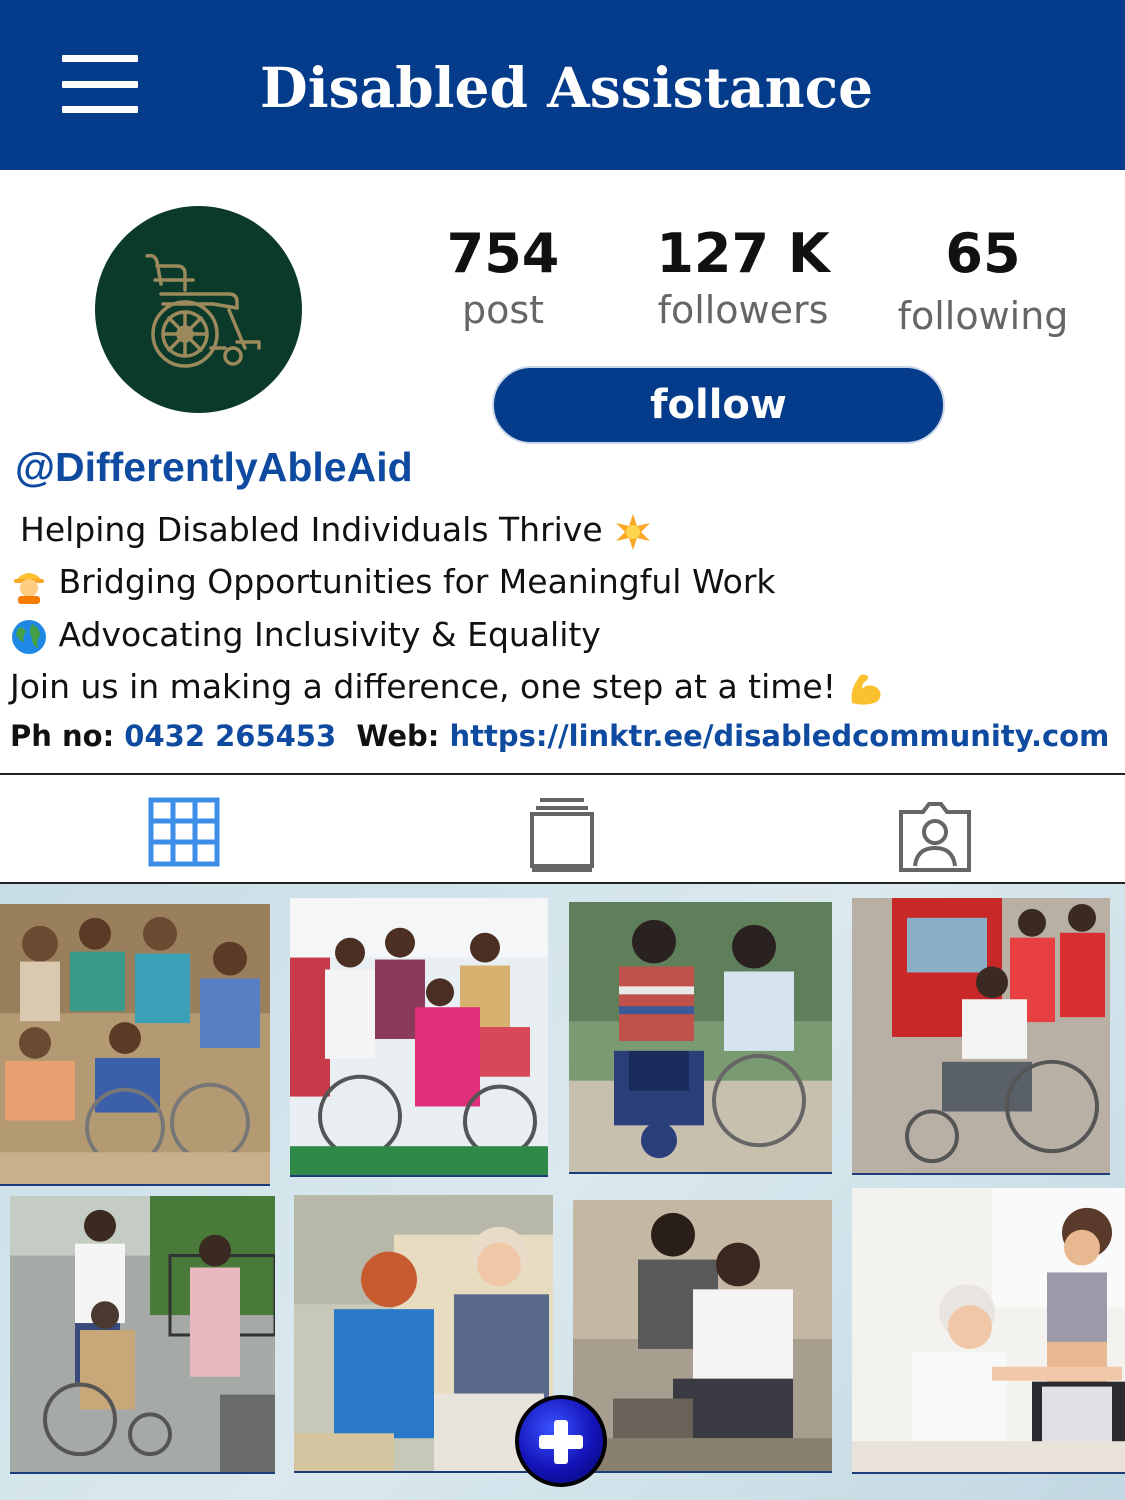 This screenshot has height=1500, width=1125. I want to click on phone-link: 0432 265453, so click(230, 736).